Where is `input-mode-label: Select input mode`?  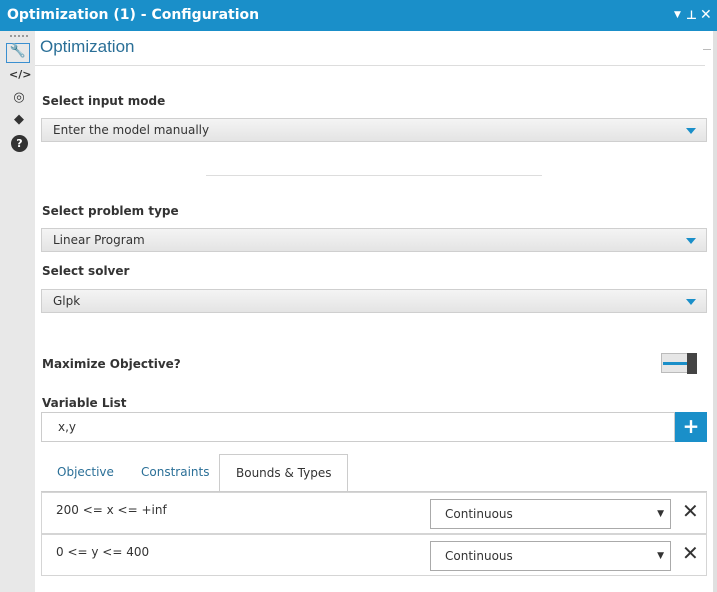 input-mode-label: Select input mode is located at coordinates (104, 101).